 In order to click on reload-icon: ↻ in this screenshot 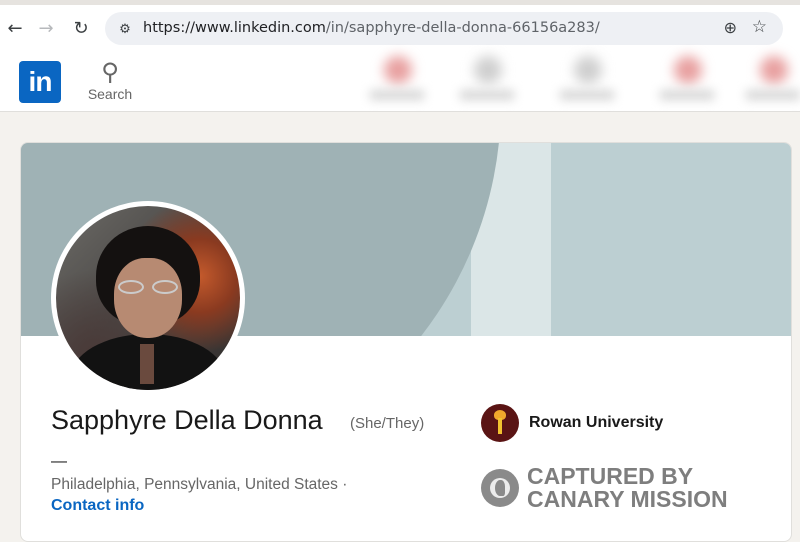, I will do `click(81, 28)`.